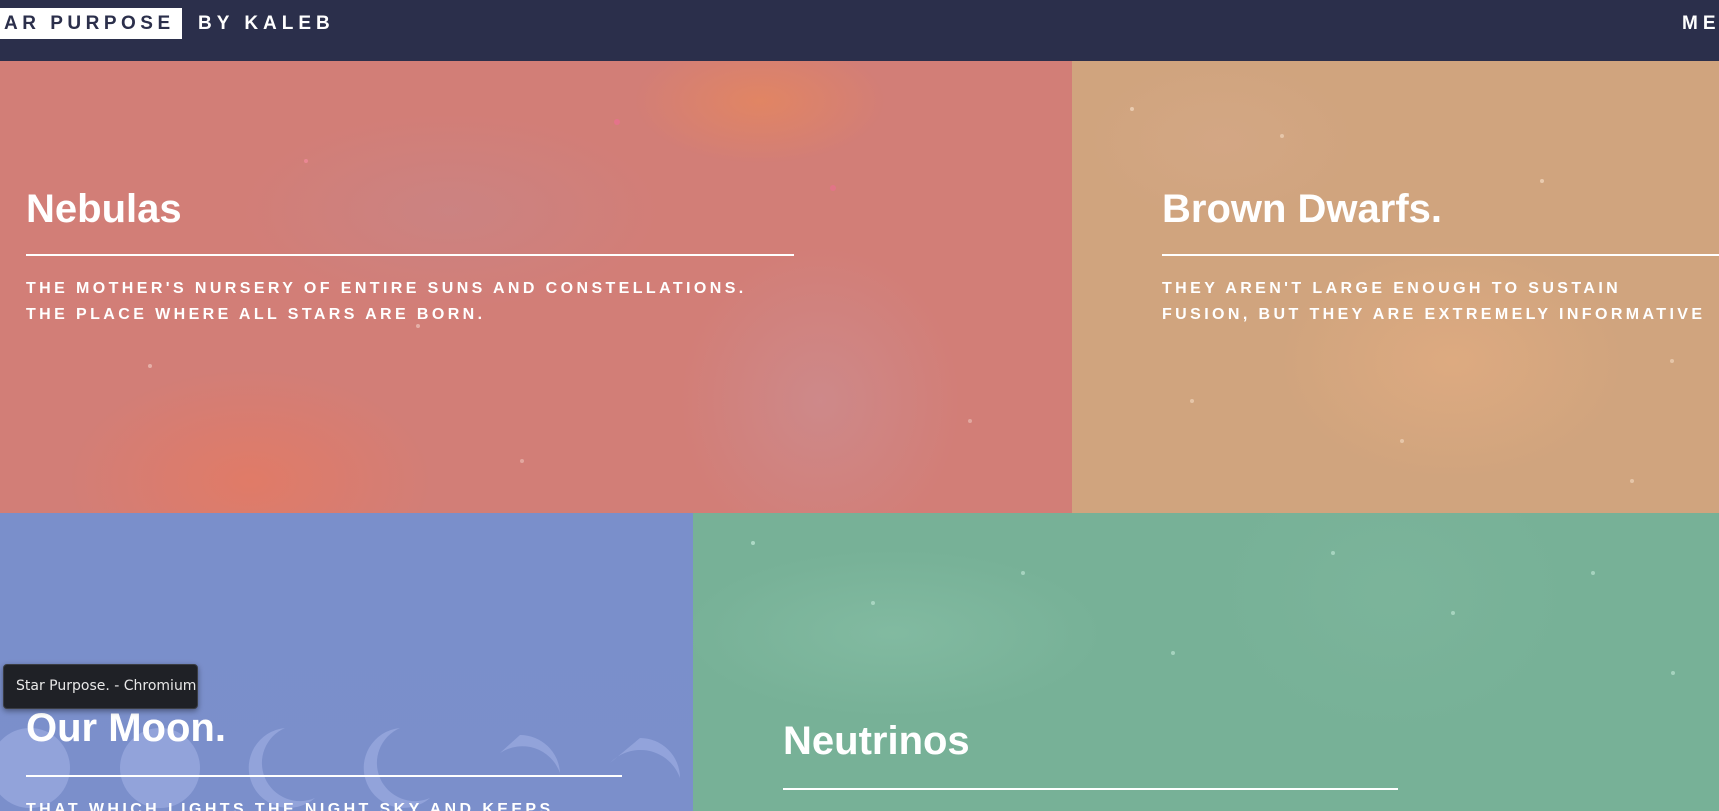  I want to click on card-description-line: THEY AREN'T LARGE ENOUGH TO SUSTAIN, so click(1392, 288).